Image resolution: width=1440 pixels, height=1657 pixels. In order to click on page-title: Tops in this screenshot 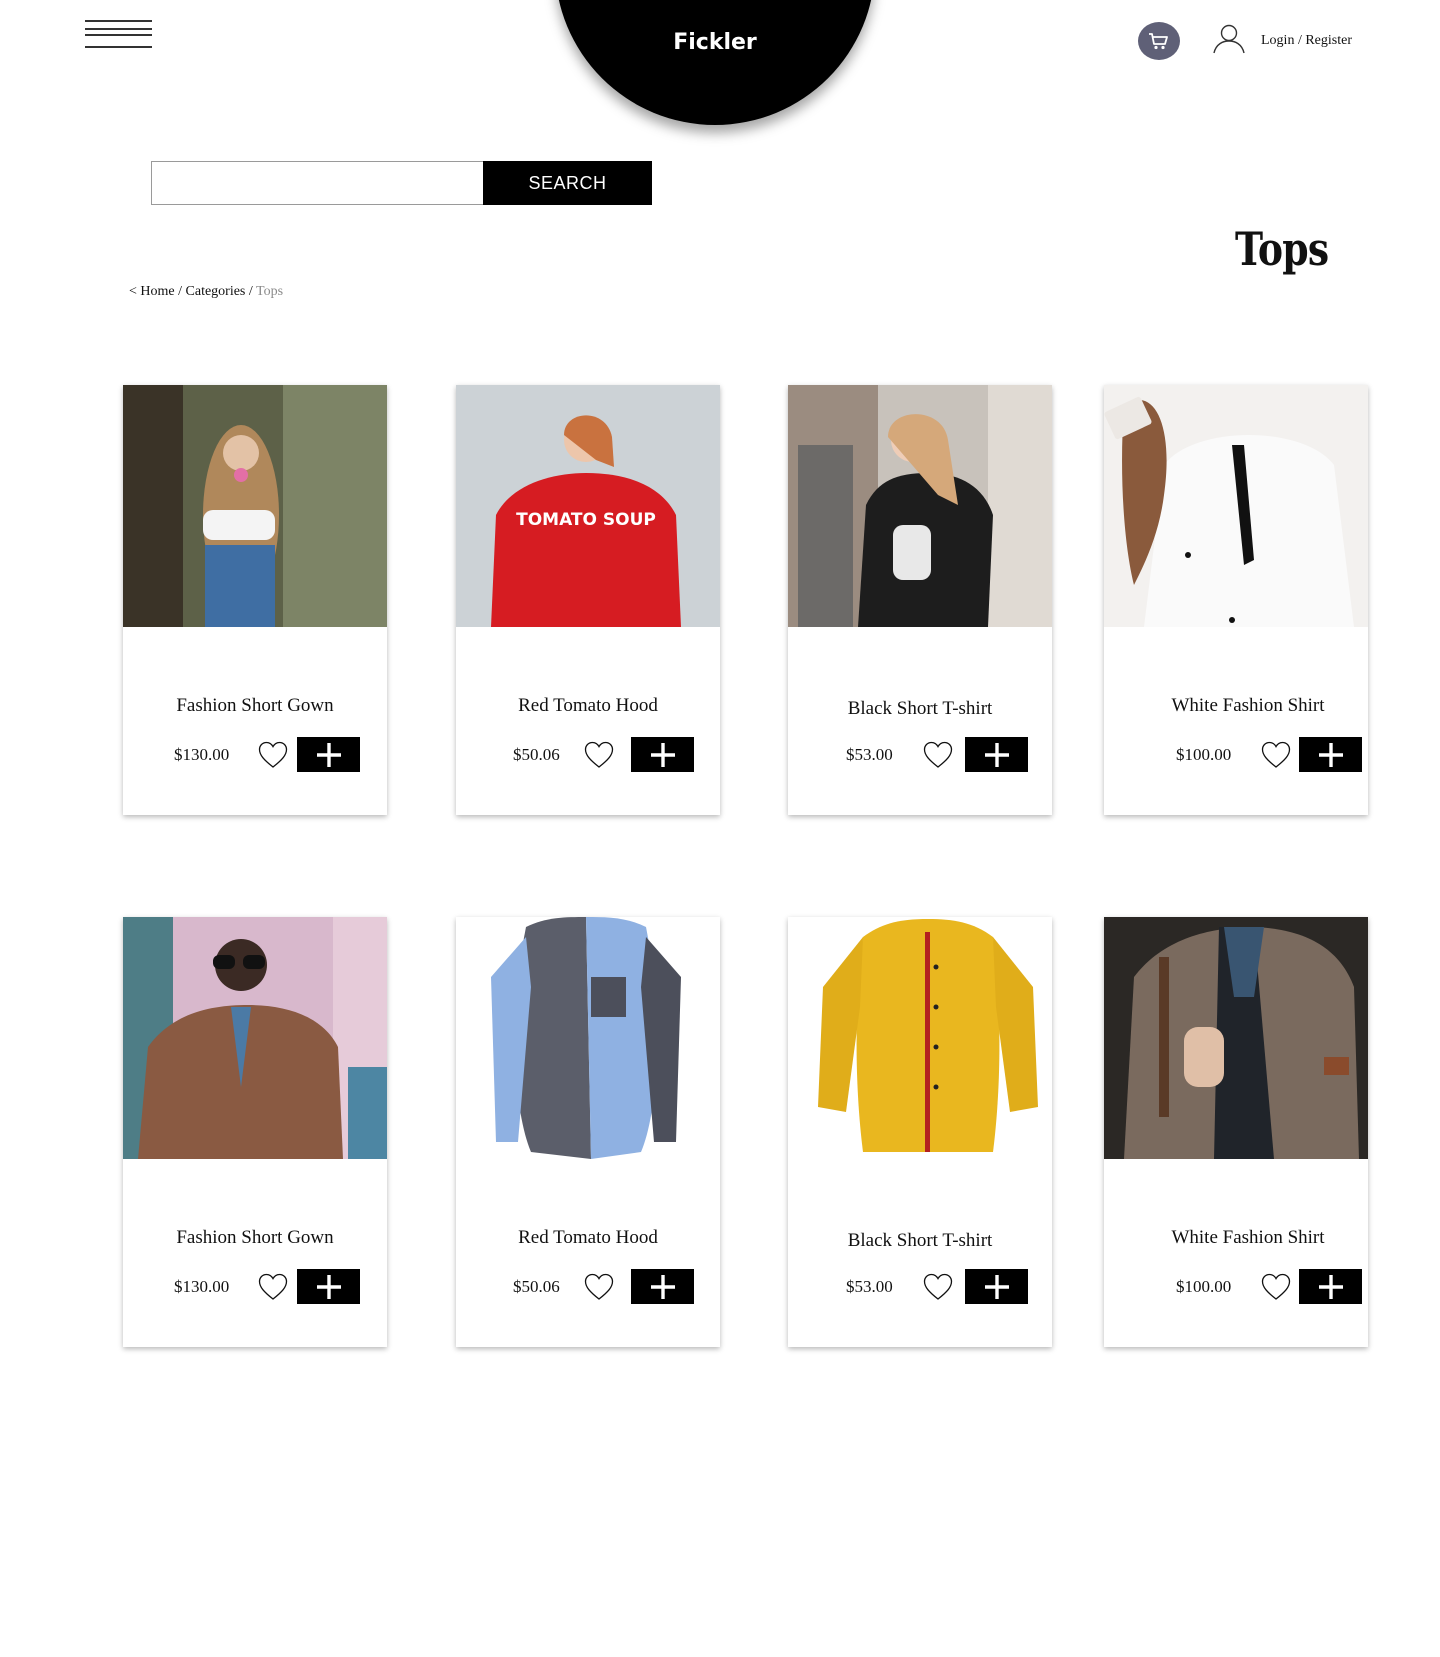, I will do `click(1282, 249)`.